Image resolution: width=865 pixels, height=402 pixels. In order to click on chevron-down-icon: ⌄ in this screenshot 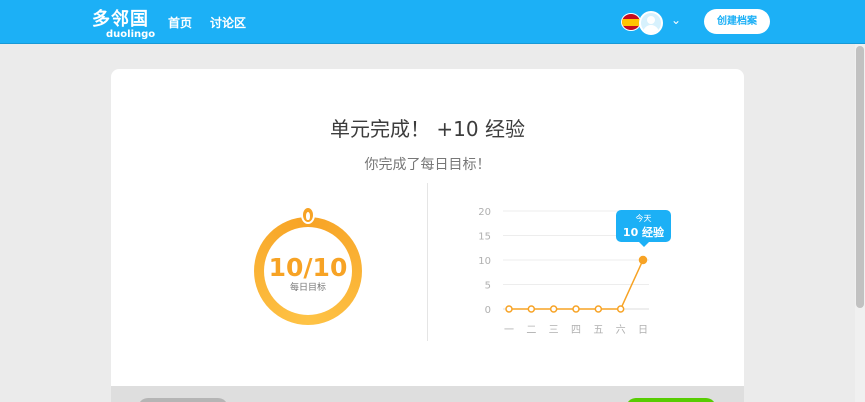, I will do `click(676, 20)`.